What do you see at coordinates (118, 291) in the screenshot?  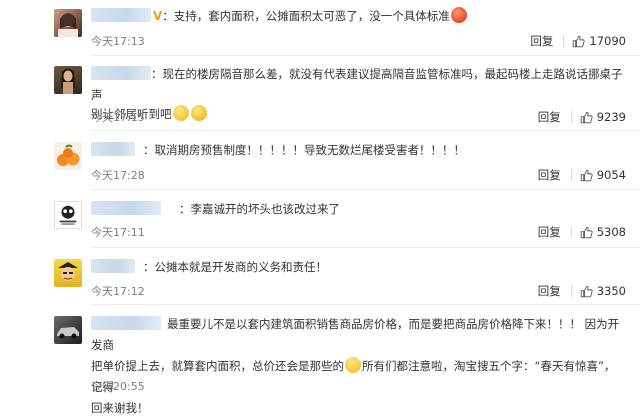 I see `comment-time: 今天17:12` at bounding box center [118, 291].